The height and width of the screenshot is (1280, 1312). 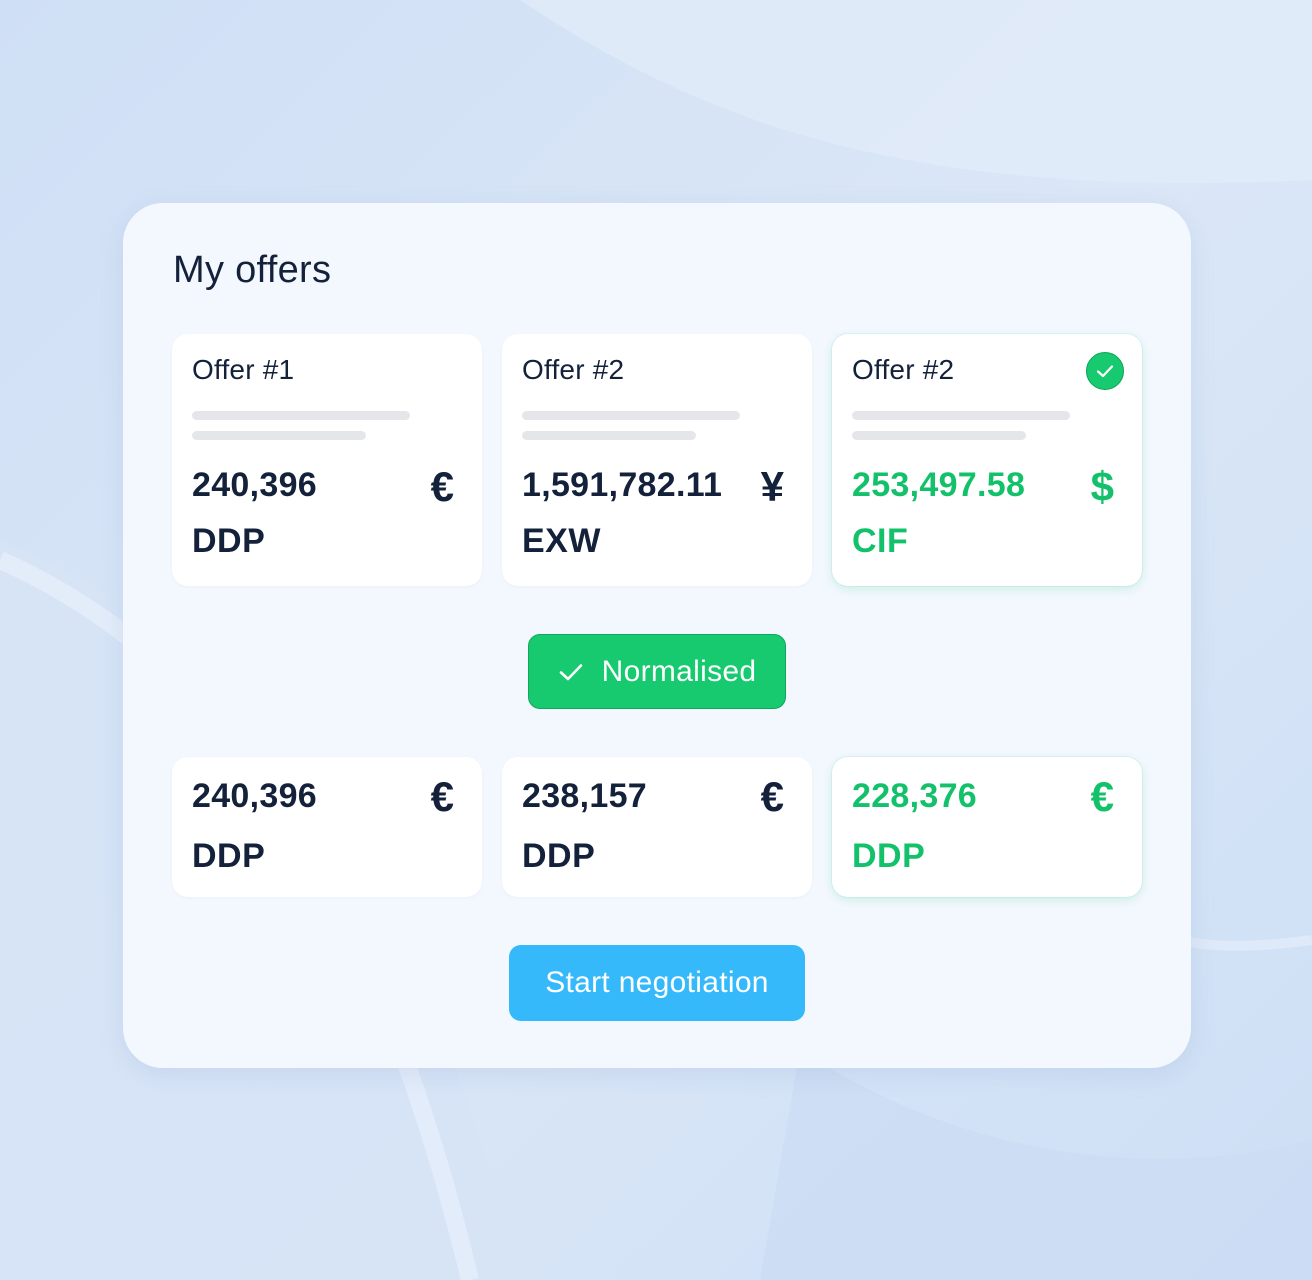 What do you see at coordinates (987, 460) in the screenshot?
I see `offer-card-3: Offer #2 253,497.58 $ CIF` at bounding box center [987, 460].